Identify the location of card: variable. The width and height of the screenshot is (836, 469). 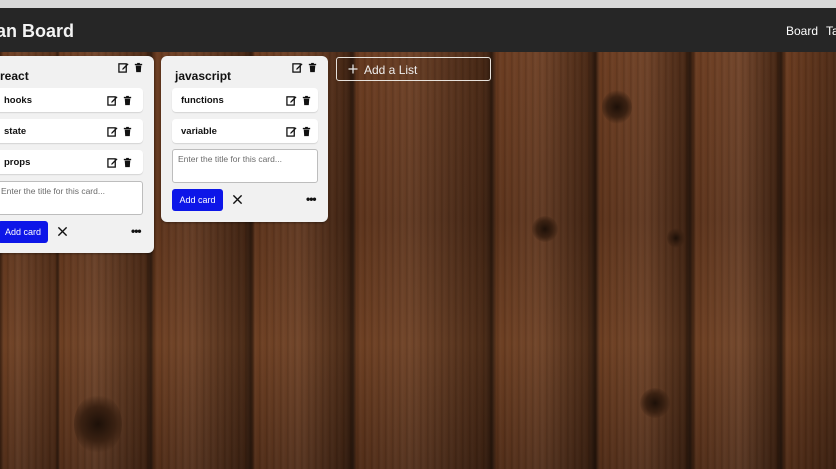
(245, 131).